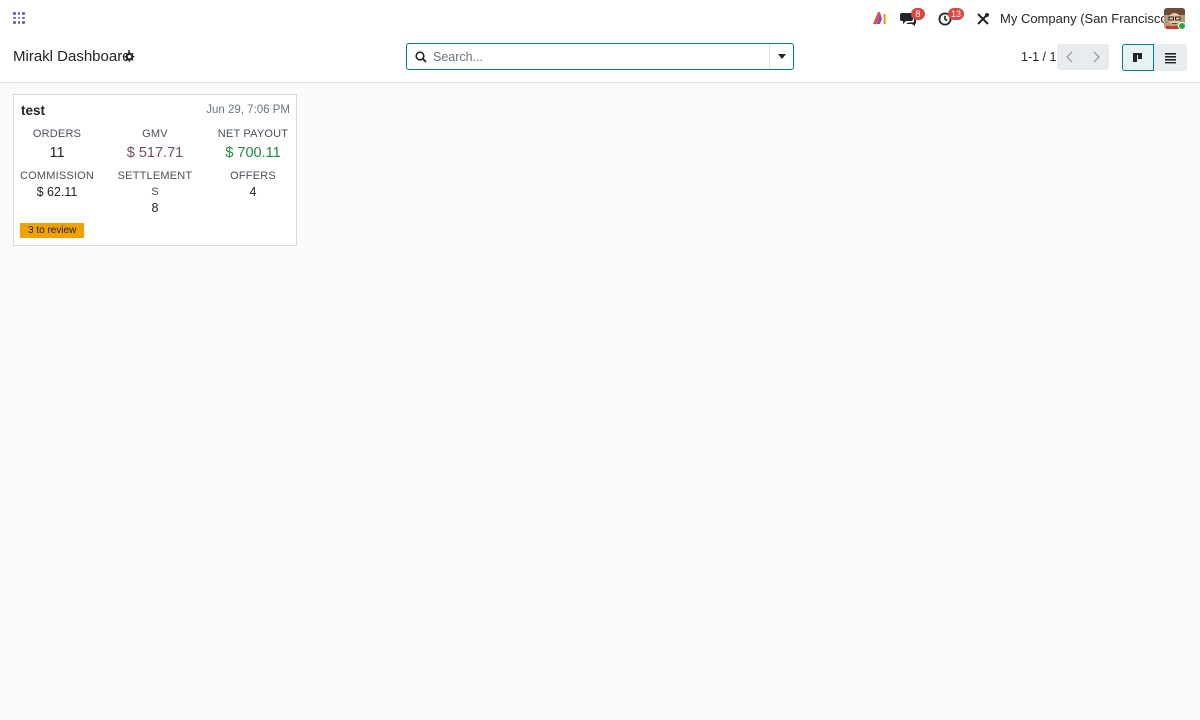 The height and width of the screenshot is (720, 1200). Describe the element at coordinates (155, 184) in the screenshot. I see `stat-label: SETTLEMENT S` at that location.